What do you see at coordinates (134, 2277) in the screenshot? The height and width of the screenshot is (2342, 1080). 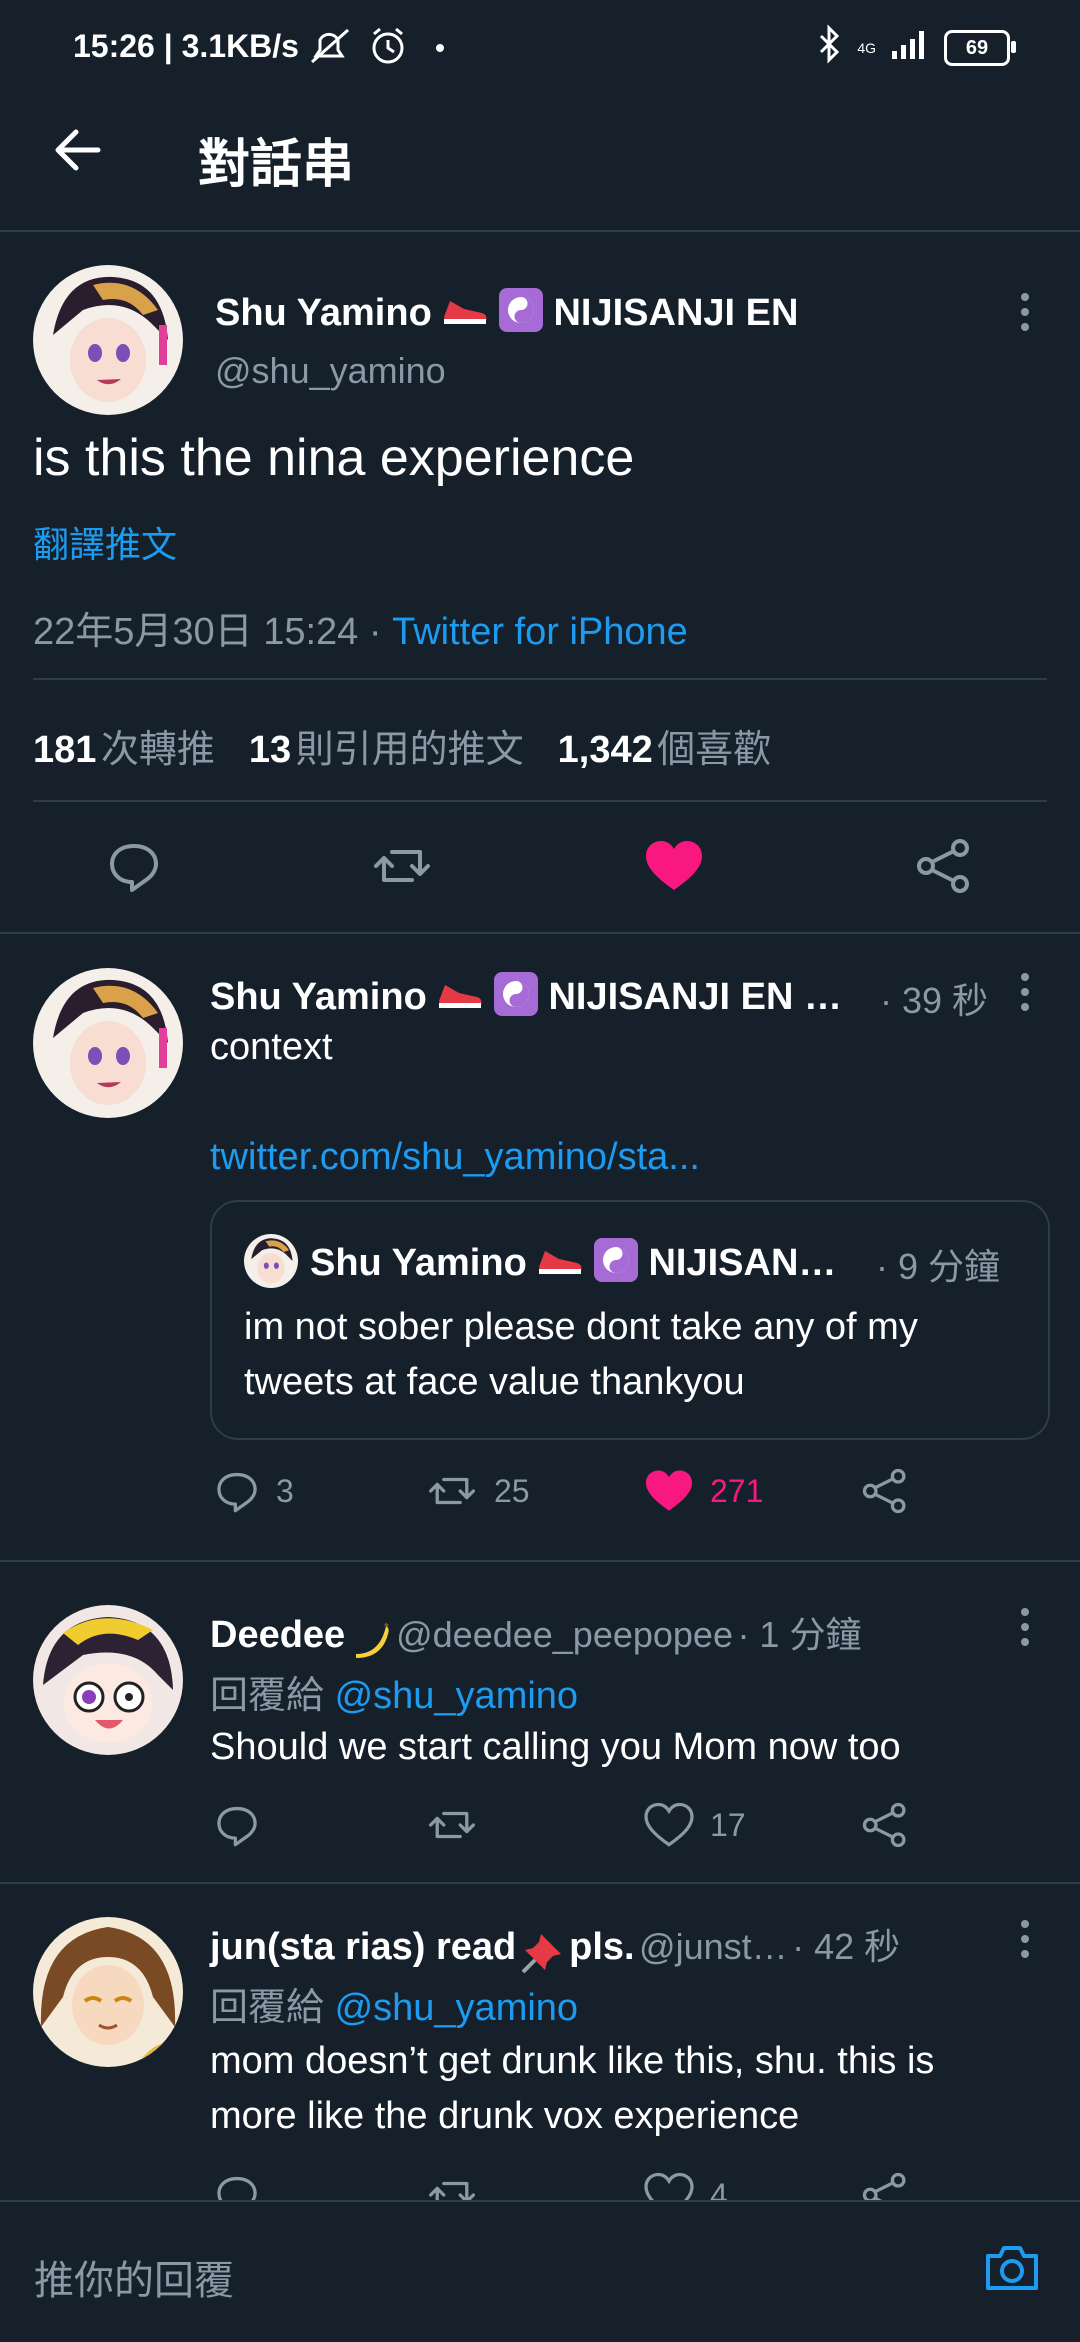 I see `reply-input: 推你的回覆` at bounding box center [134, 2277].